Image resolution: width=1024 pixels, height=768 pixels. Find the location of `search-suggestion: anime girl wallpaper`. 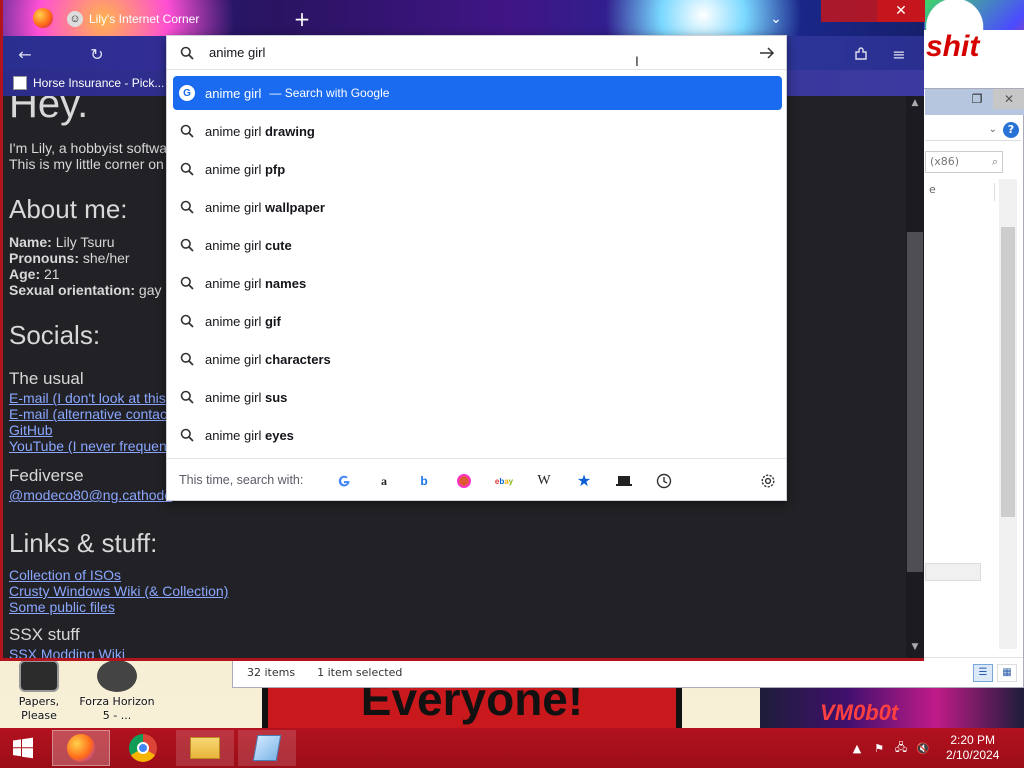

search-suggestion: anime girl wallpaper is located at coordinates (477, 207).